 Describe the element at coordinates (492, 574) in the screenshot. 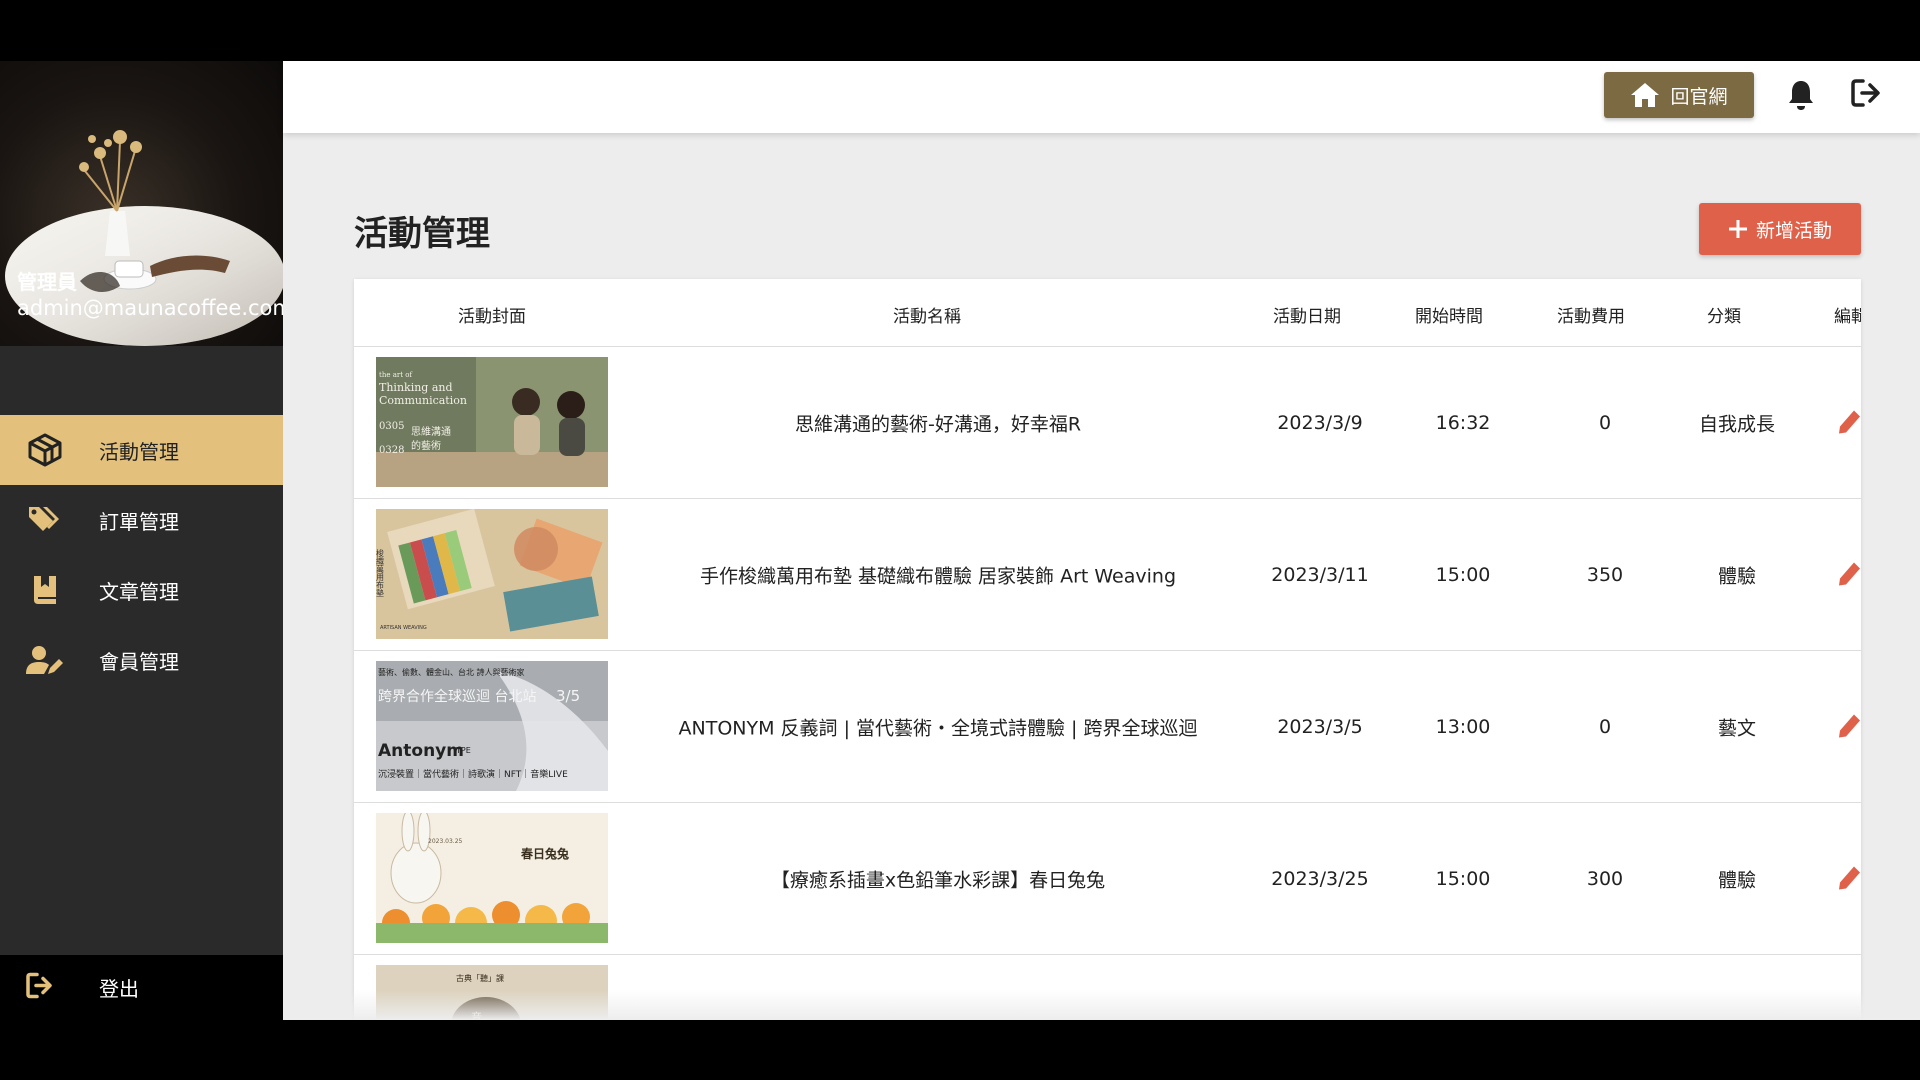

I see `activity-cover-image: 梭織萬用布墊 ARTISAN WEAVING` at that location.